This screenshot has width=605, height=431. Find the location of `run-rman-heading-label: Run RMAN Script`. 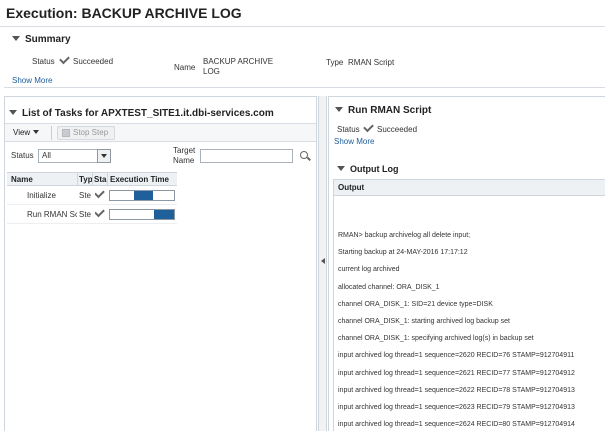

run-rman-heading-label: Run RMAN Script is located at coordinates (390, 110).